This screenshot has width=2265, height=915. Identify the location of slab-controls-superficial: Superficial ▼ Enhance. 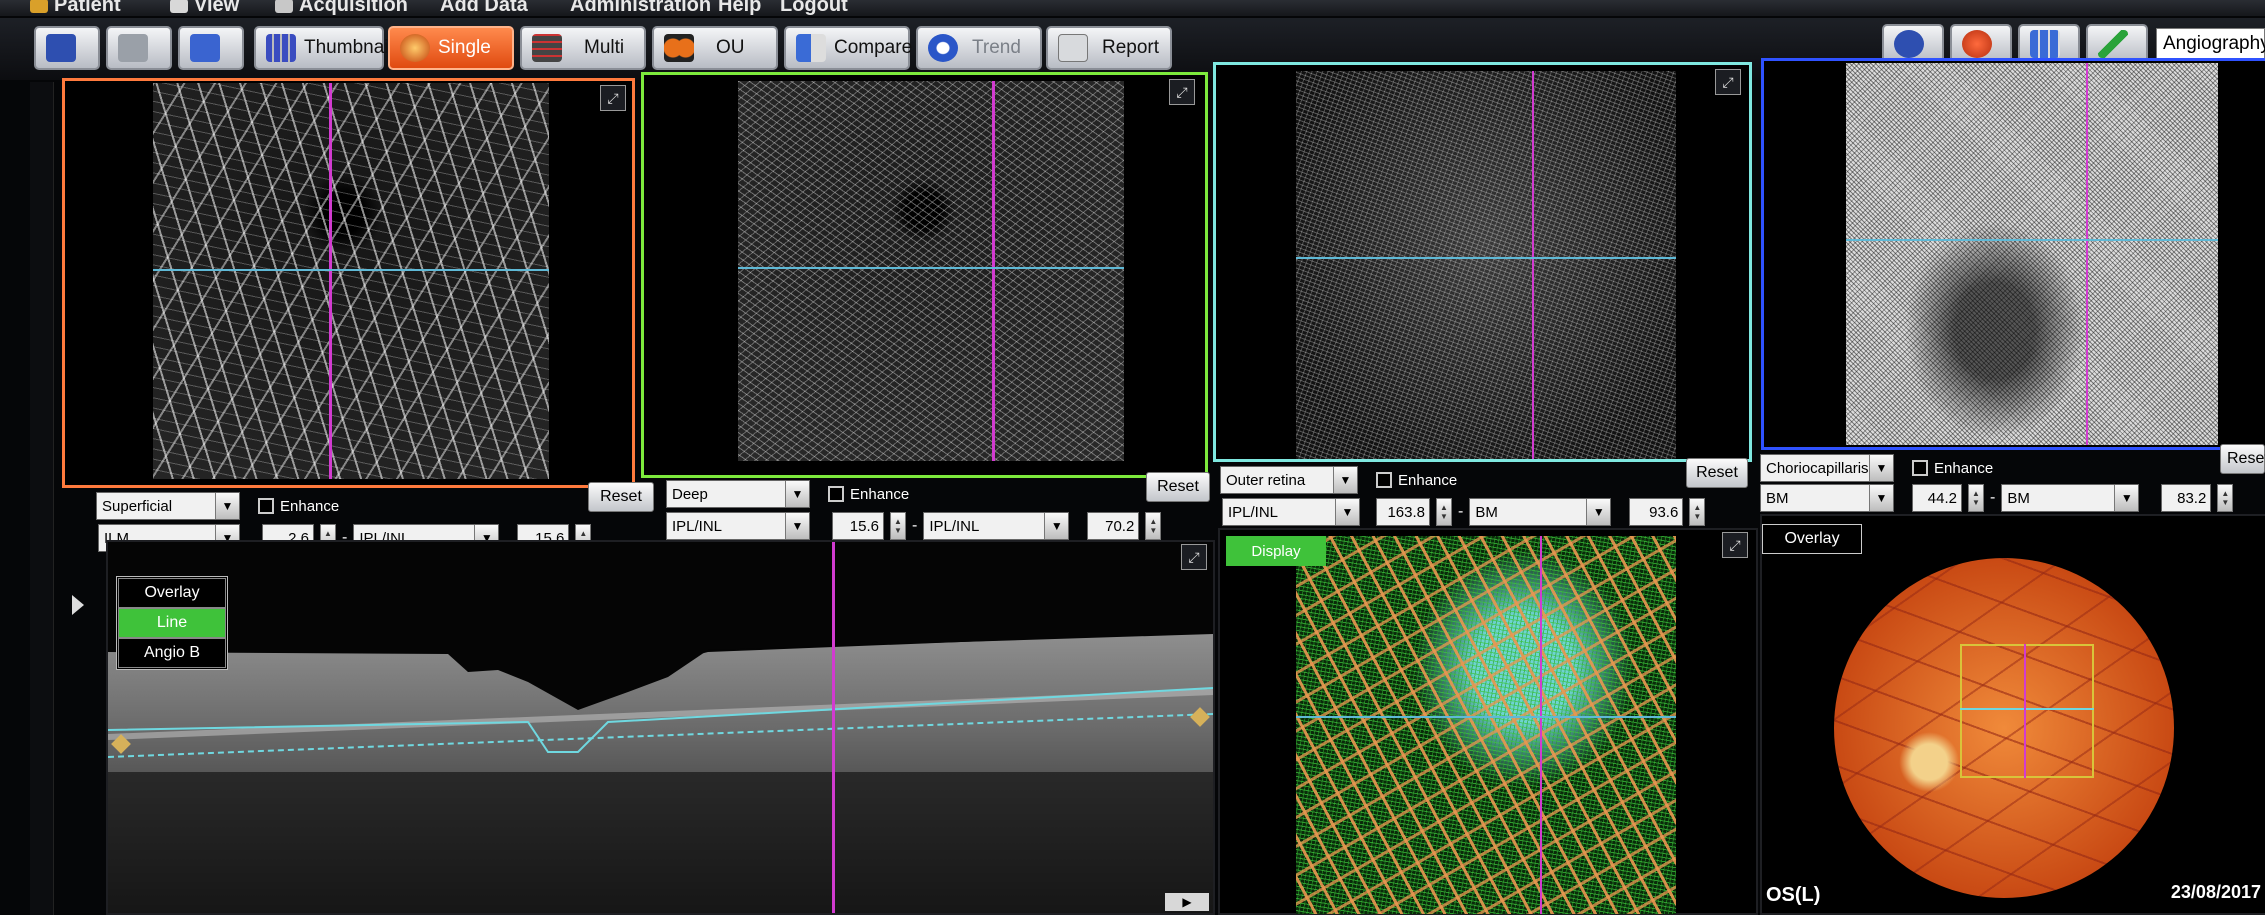
(217, 506).